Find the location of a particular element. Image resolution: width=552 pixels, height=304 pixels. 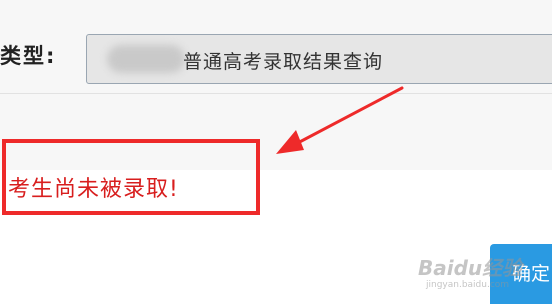

arrow-shaft is located at coordinates (347, 117).